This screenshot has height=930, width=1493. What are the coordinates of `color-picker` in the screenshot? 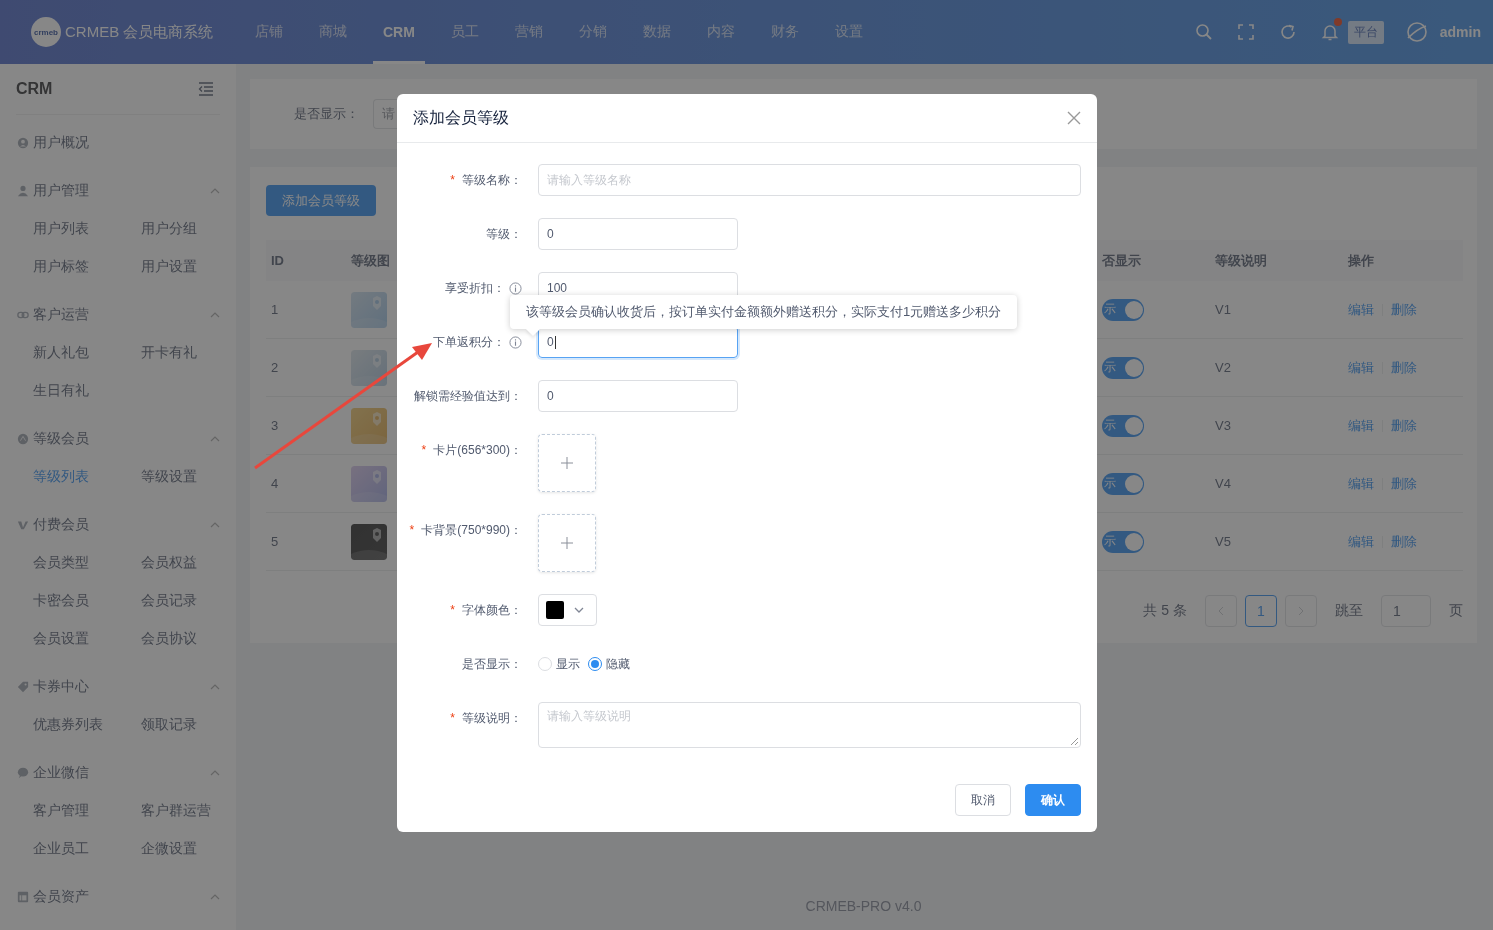 It's located at (567, 610).